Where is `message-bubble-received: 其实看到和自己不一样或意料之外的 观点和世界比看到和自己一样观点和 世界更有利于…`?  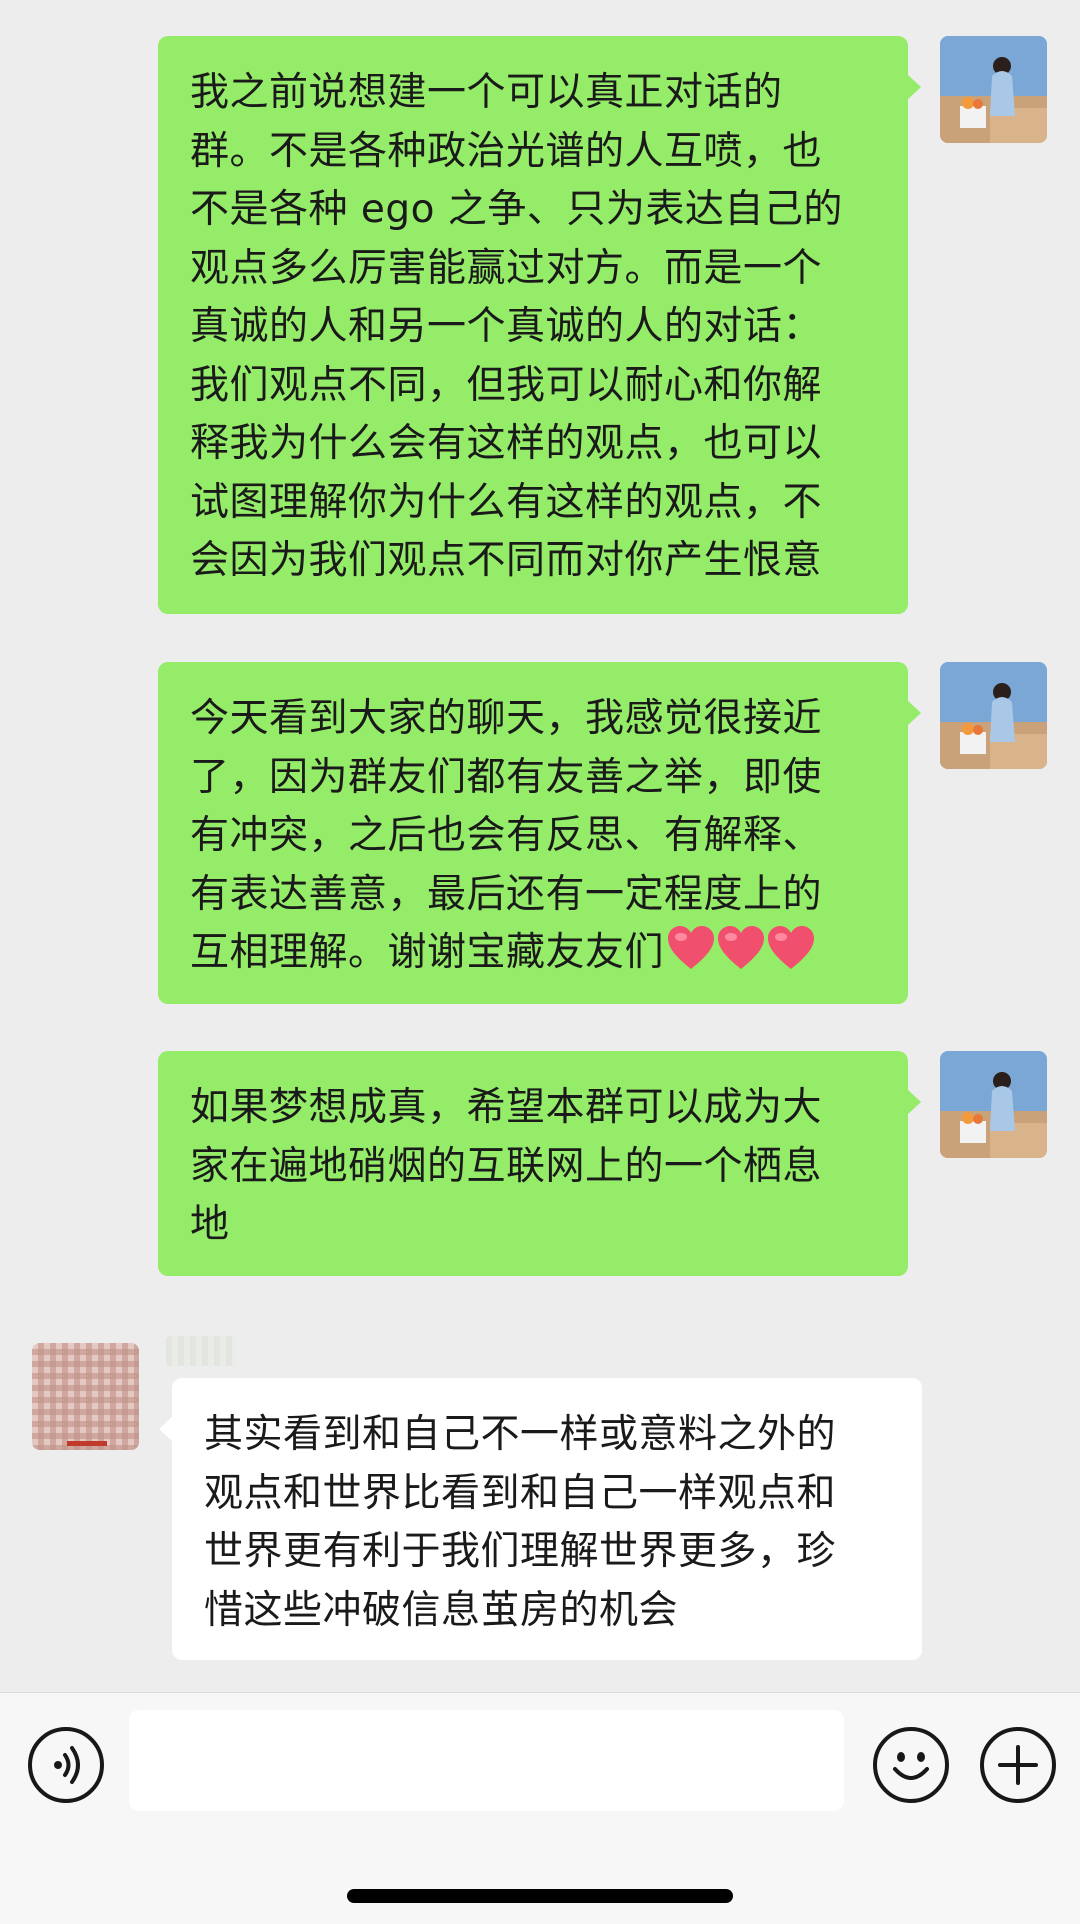
message-bubble-received: 其实看到和自己不一样或意料之外的 观点和世界比看到和自己一样观点和 世界更有利于… is located at coordinates (540, 1519).